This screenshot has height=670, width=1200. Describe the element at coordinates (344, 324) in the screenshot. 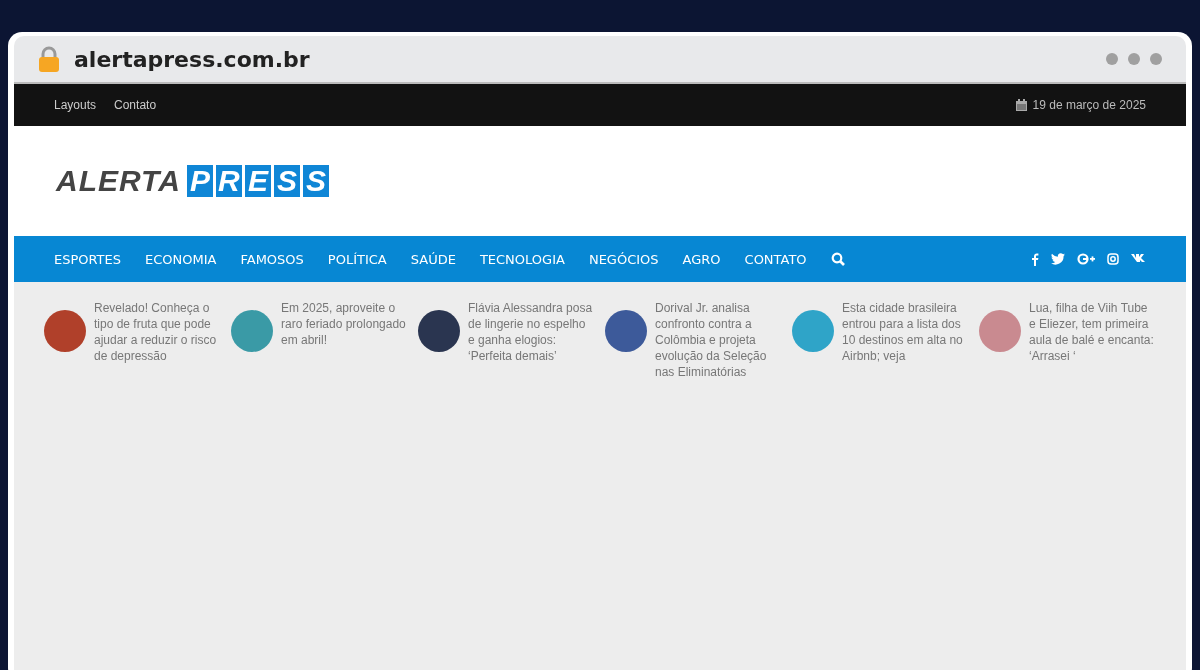

I see `news-headline: Em 2025, aproveite o raro feriado prolongado em abril!` at that location.